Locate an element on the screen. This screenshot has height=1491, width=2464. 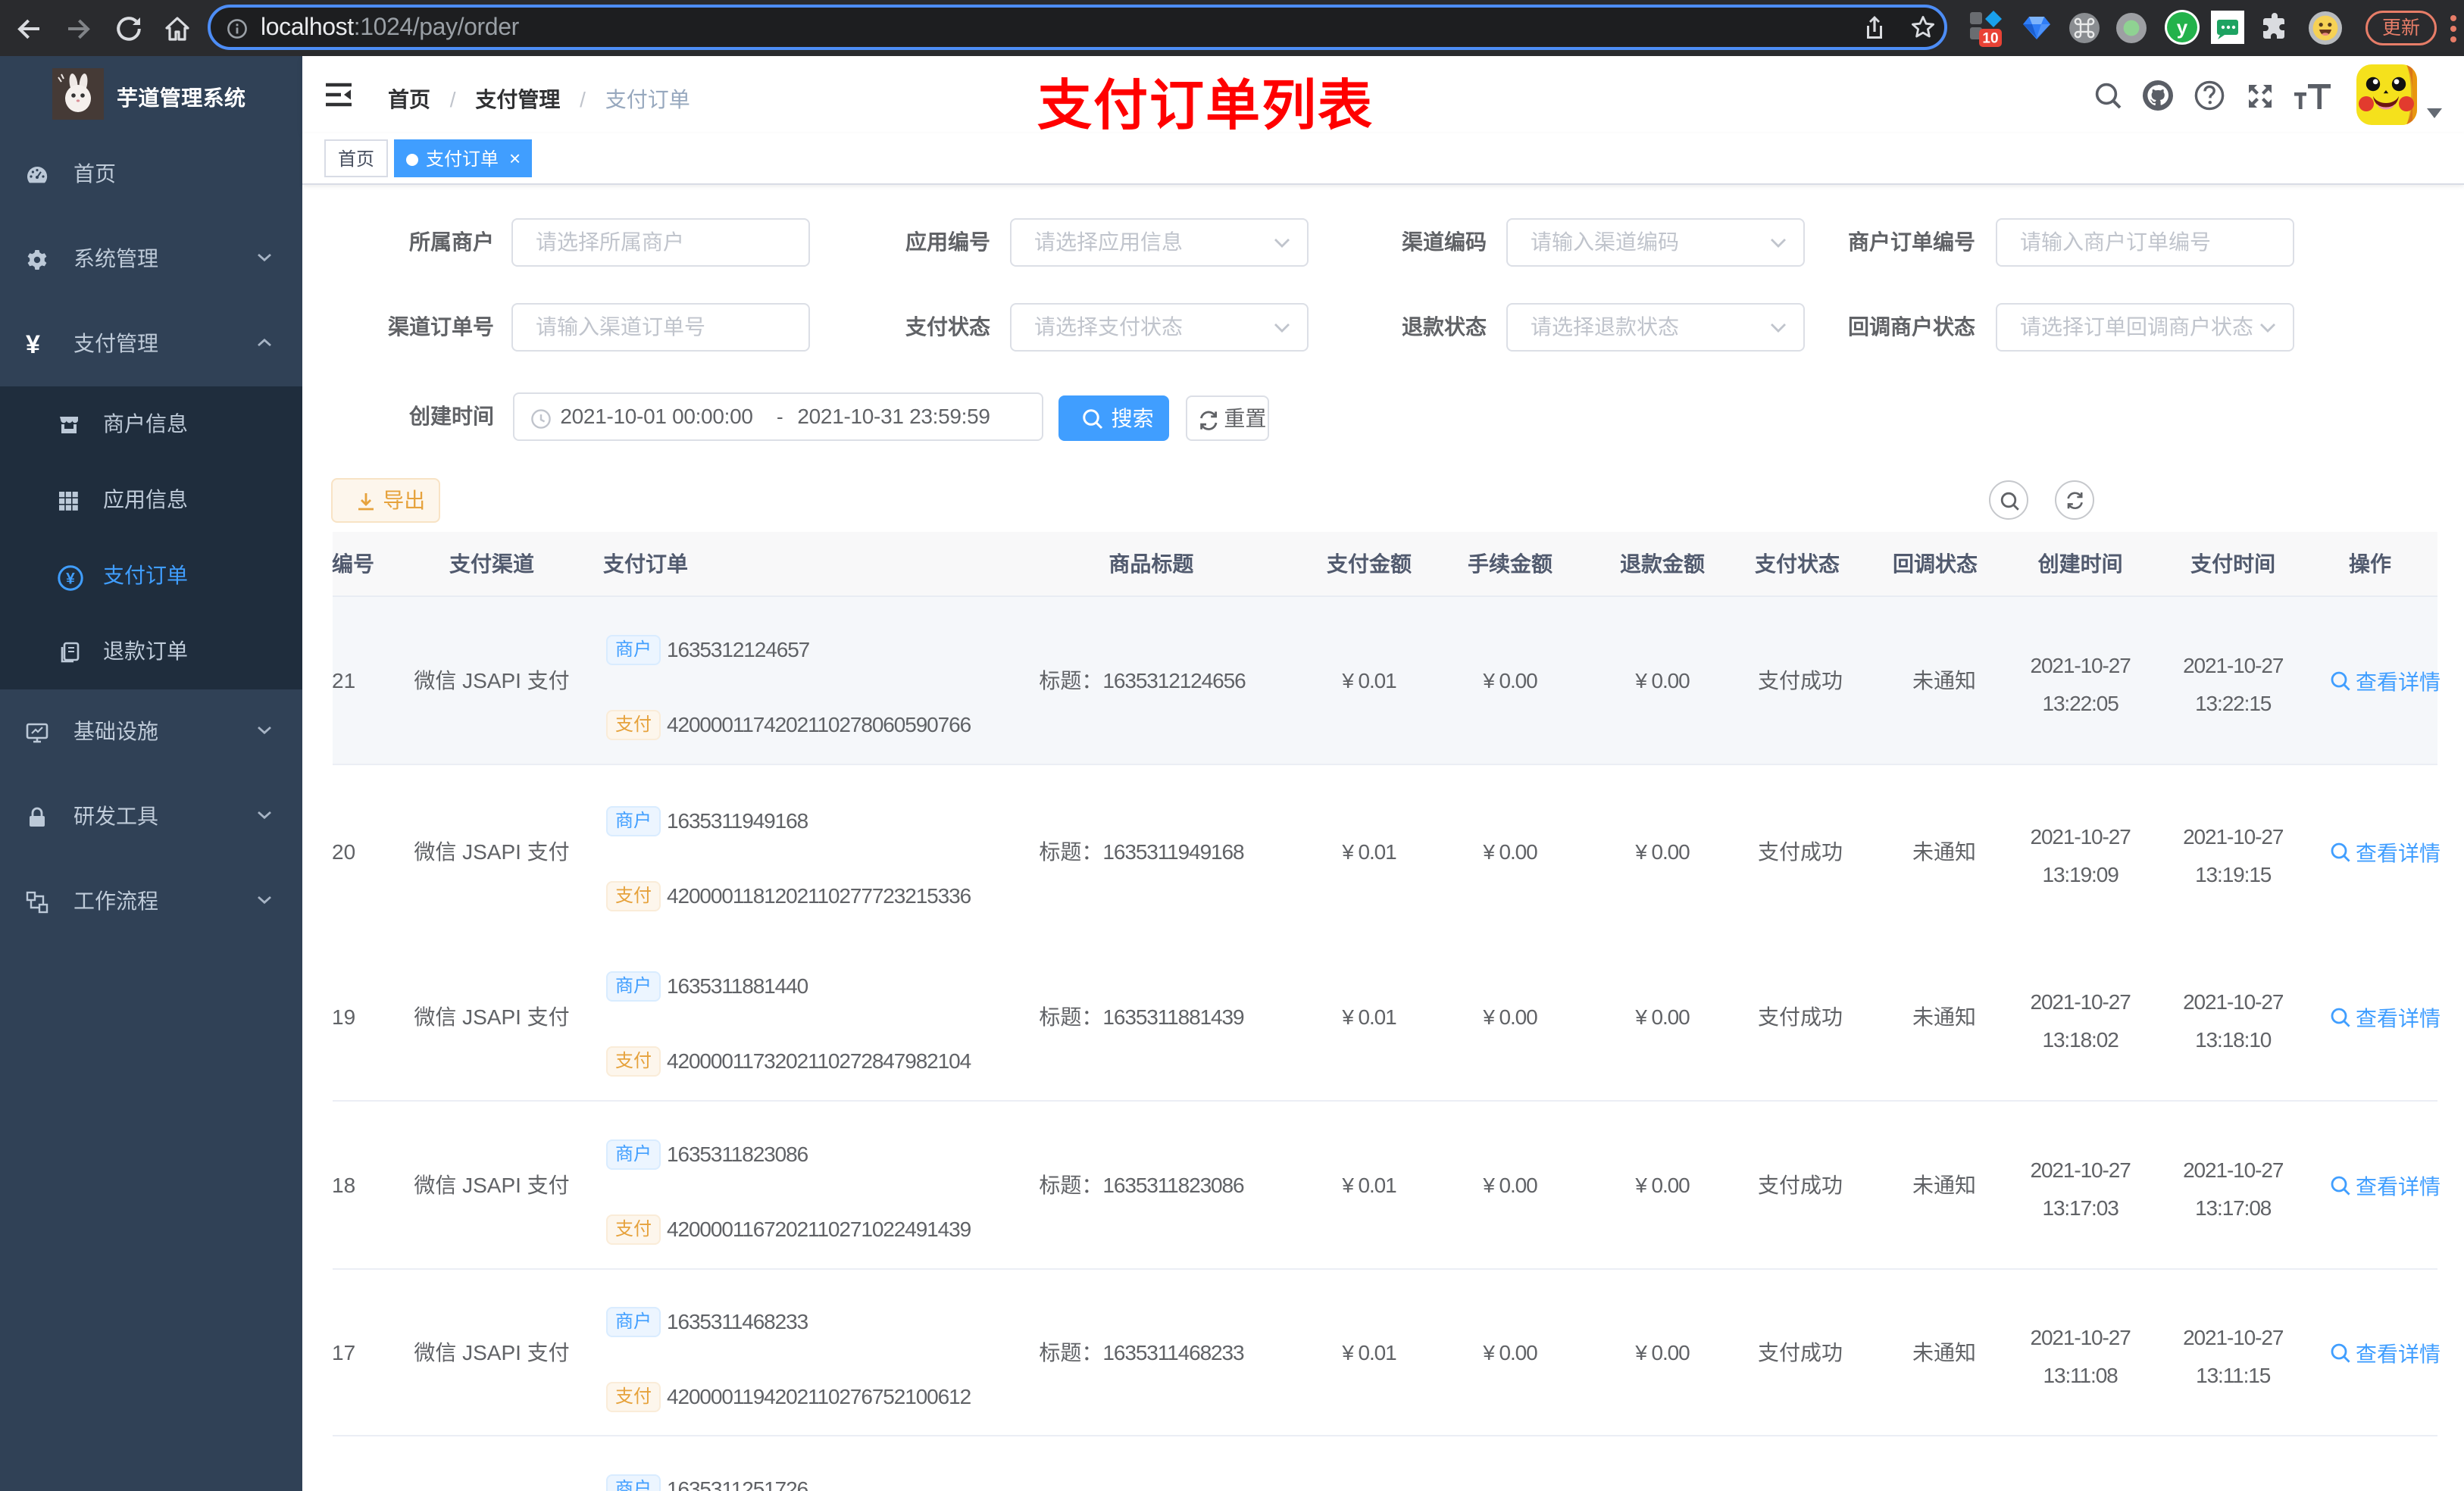
svg-text: y is located at coordinates (2182, 27).